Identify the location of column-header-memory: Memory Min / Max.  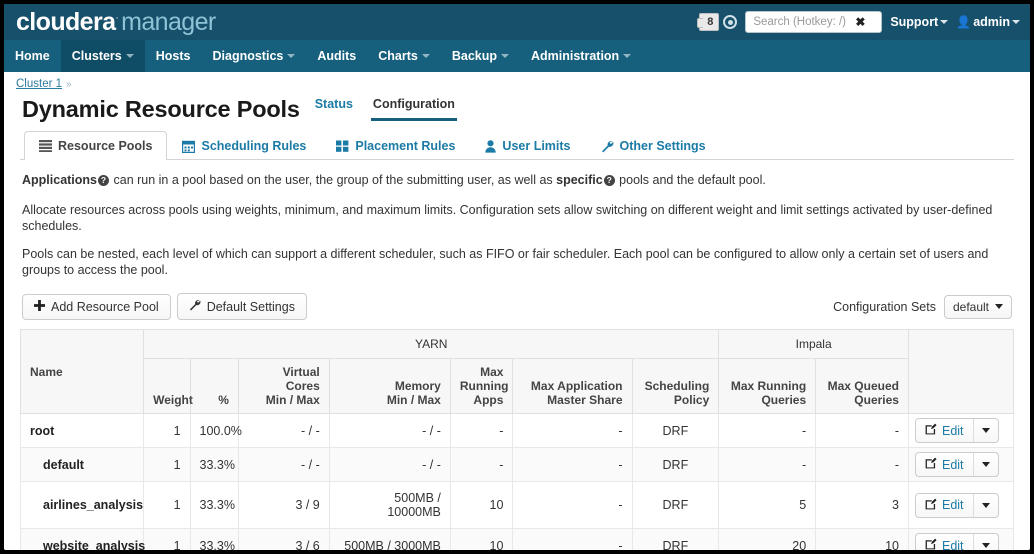
(389, 386).